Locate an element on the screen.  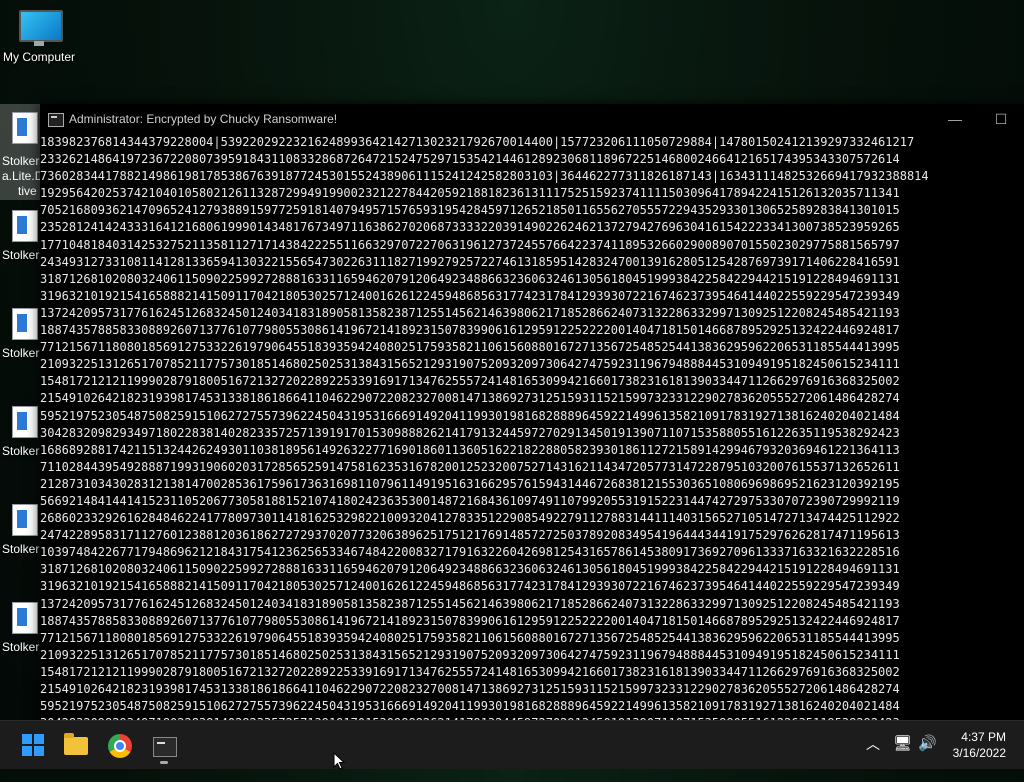
icon-label-line: tive is located at coordinates (27, 191).